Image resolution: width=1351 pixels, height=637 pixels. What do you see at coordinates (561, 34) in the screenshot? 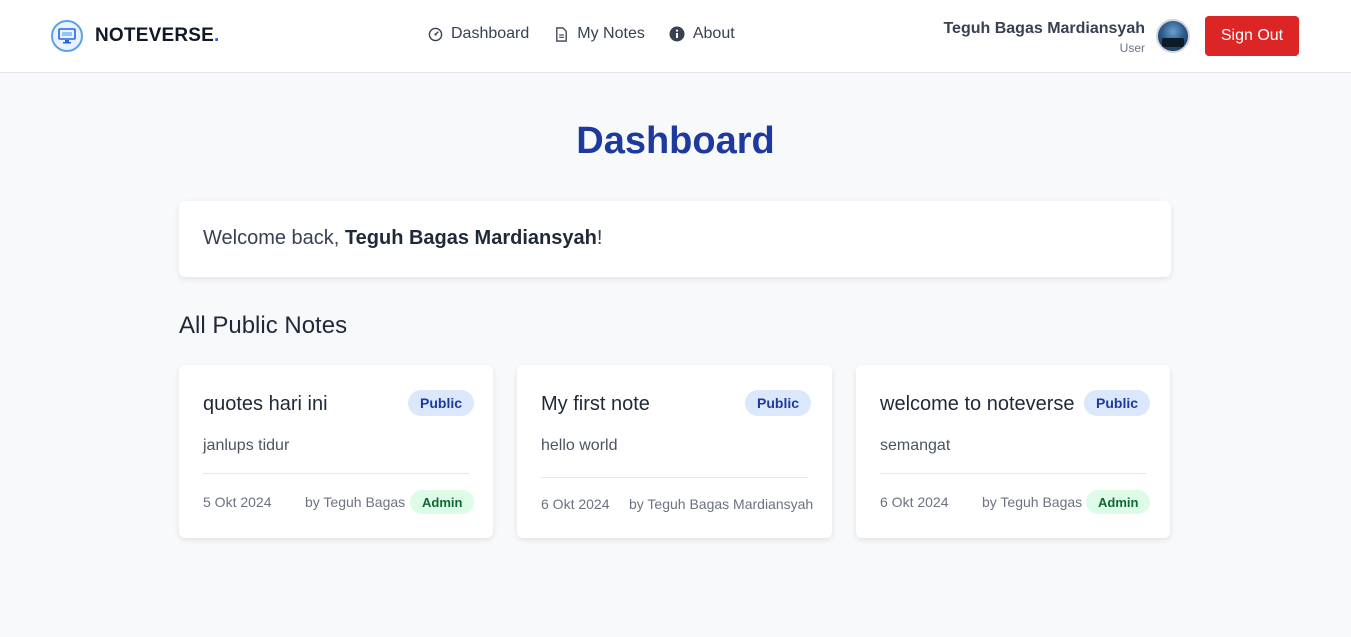
I see `document-icon` at bounding box center [561, 34].